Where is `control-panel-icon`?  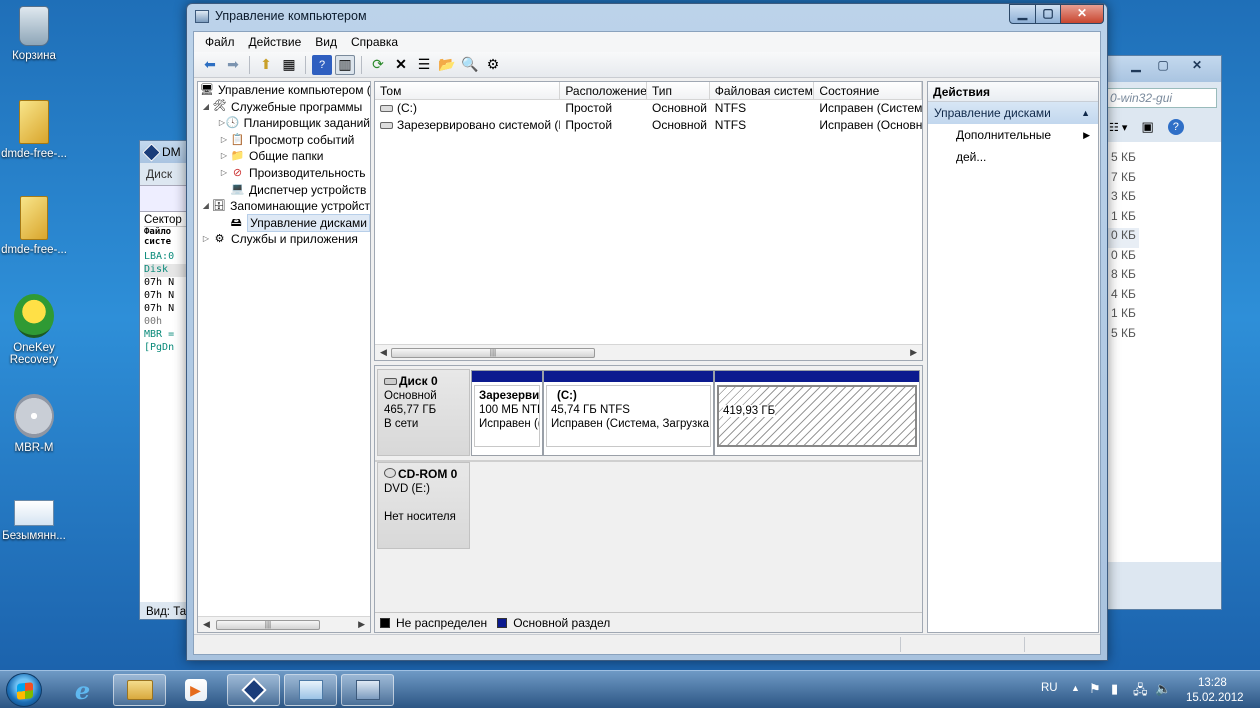 control-panel-icon is located at coordinates (310, 690).